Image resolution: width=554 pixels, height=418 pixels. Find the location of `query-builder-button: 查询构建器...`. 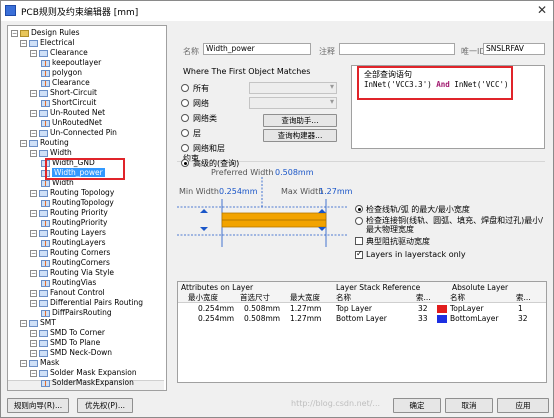

query-builder-button: 查询构建器... is located at coordinates (300, 135).